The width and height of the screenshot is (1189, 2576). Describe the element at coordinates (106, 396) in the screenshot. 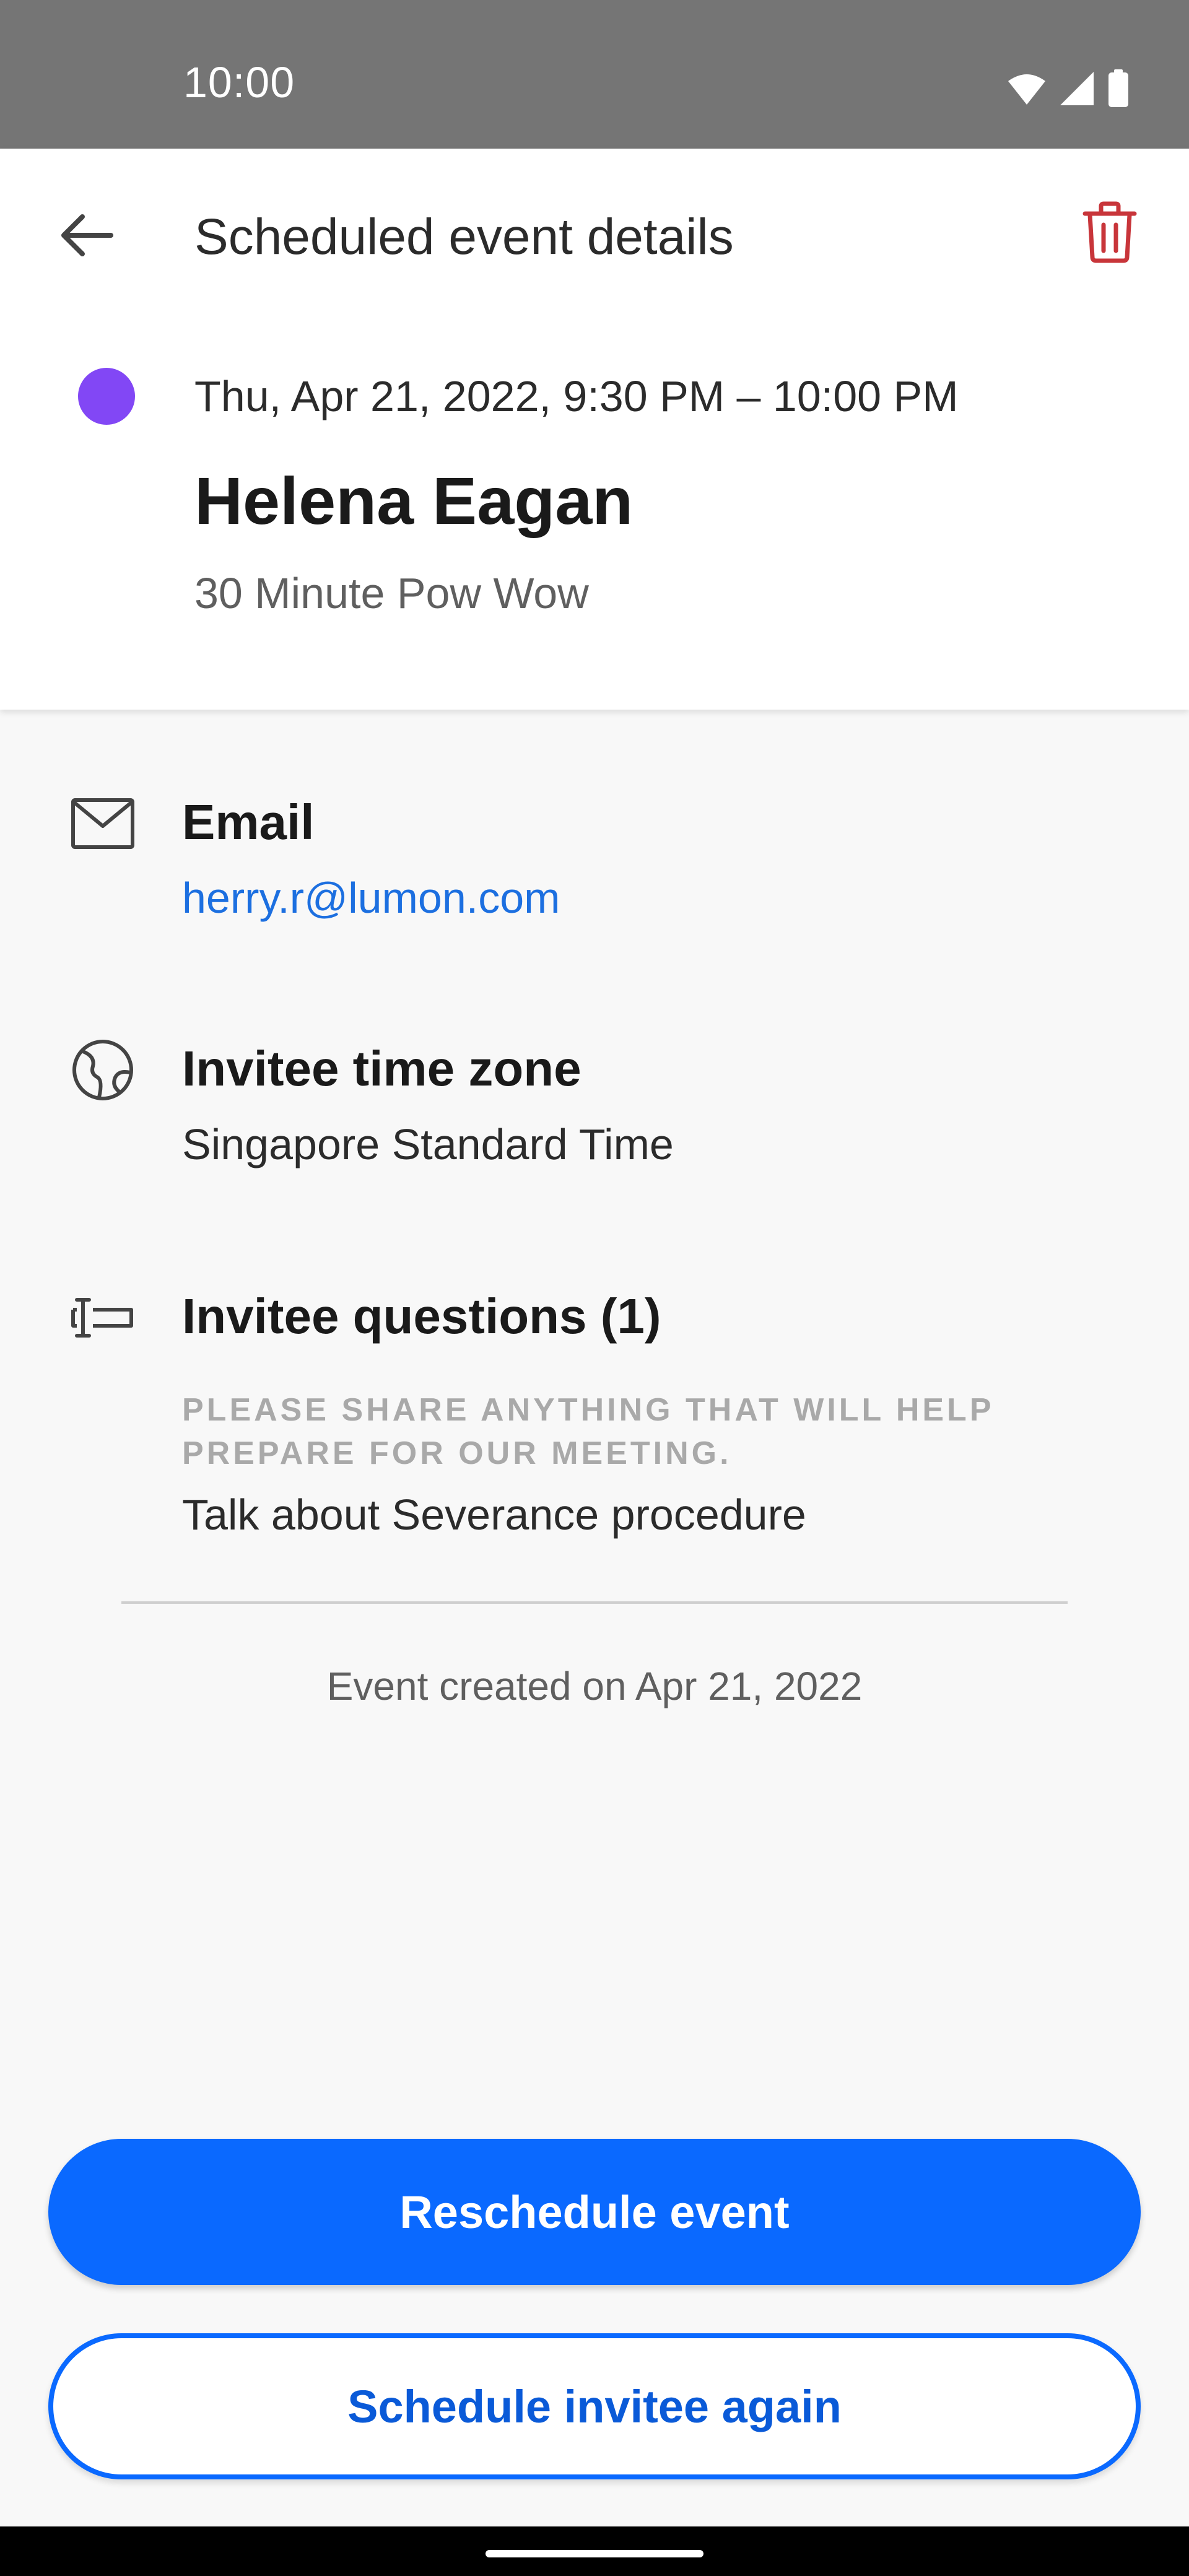

I see `event-color-dot` at that location.